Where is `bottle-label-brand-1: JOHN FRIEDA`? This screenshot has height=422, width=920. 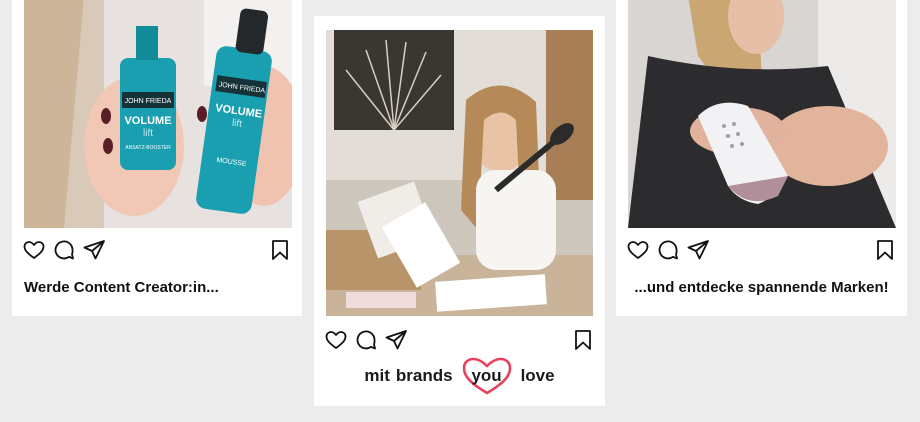 bottle-label-brand-1: JOHN FRIEDA is located at coordinates (148, 101).